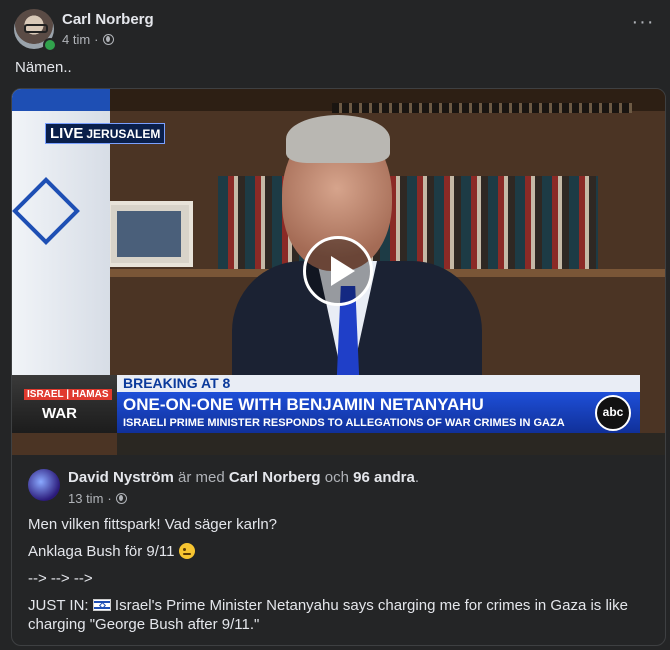  What do you see at coordinates (275, 477) in the screenshot?
I see `tagged-user: Carl Norberg` at bounding box center [275, 477].